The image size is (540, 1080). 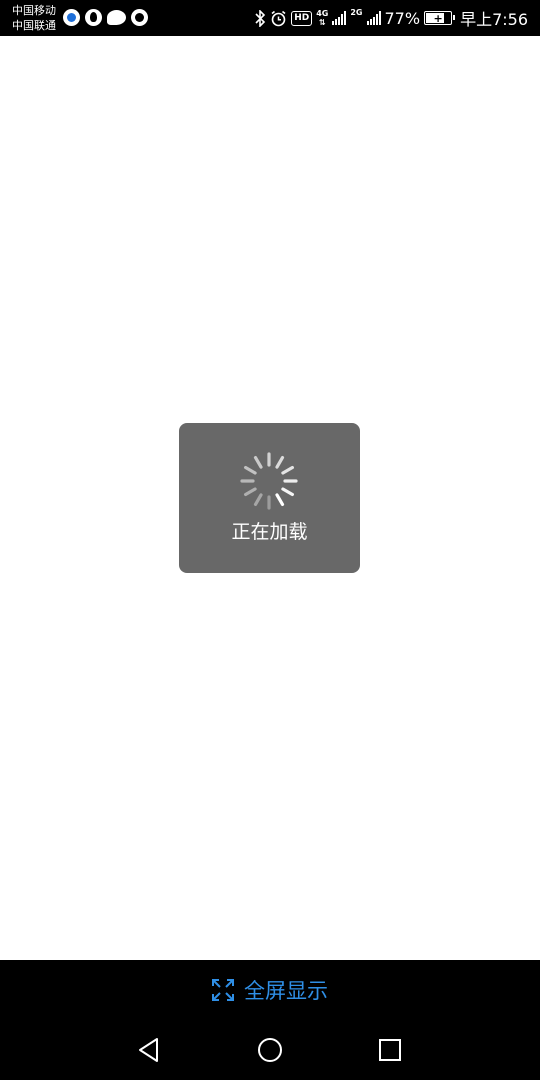 I want to click on loading-dialog: 正在加载, so click(x=269, y=498).